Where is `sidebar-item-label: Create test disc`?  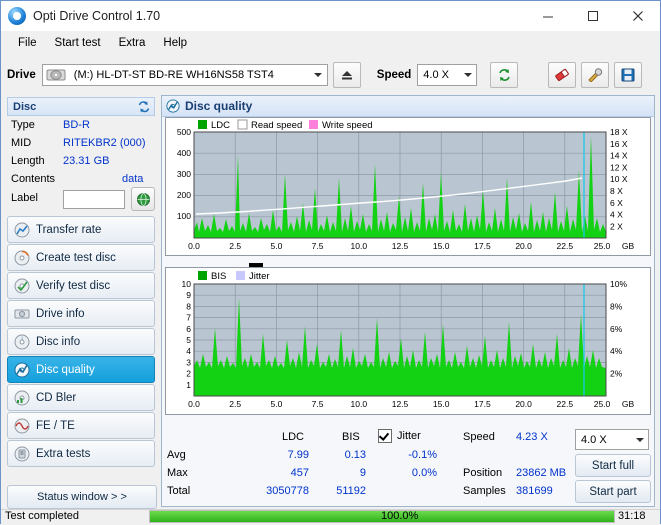
sidebar-item-label: Create test disc is located at coordinates (76, 257).